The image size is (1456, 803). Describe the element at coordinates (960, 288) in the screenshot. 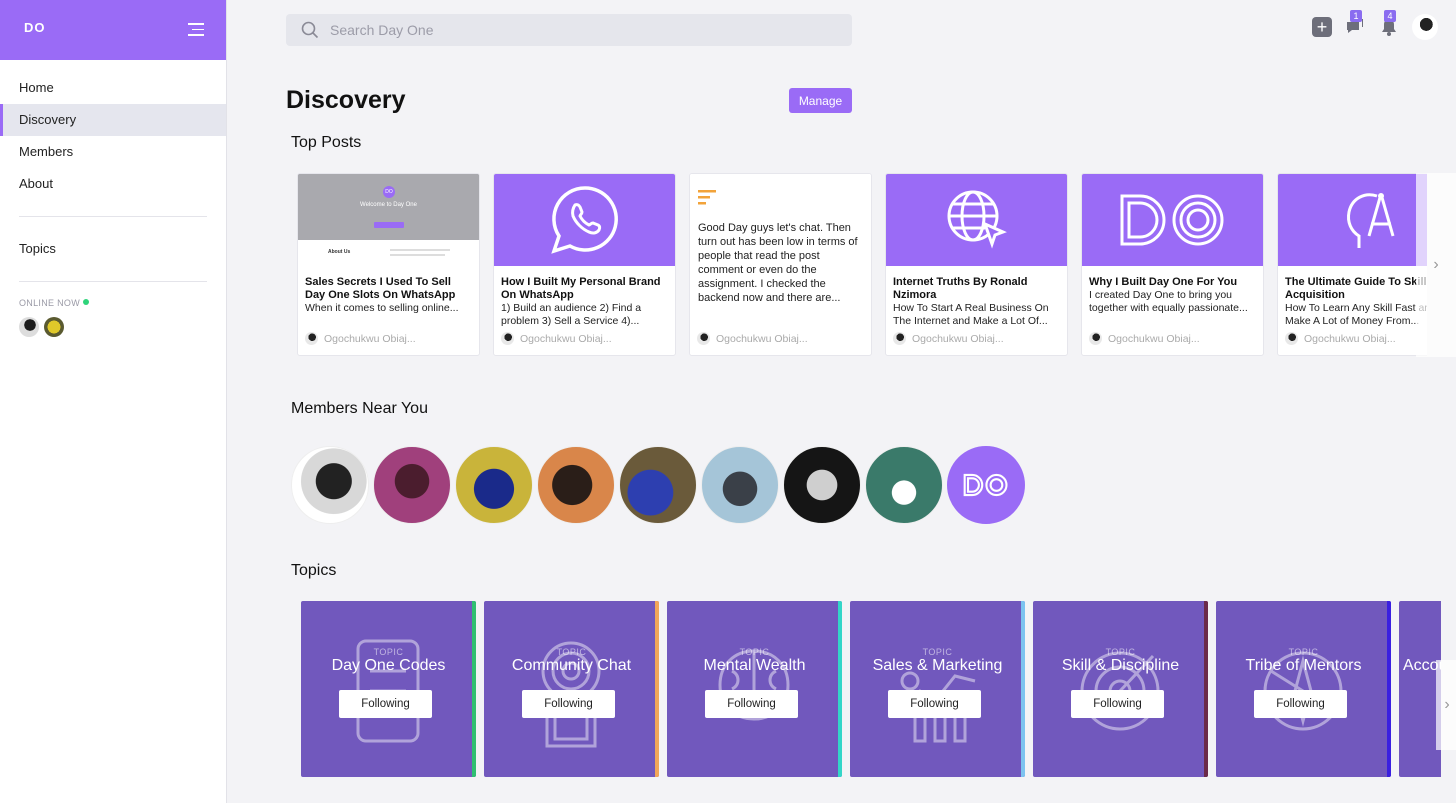

I see `post-title: Internet Truths By Ronald Nzimora` at that location.